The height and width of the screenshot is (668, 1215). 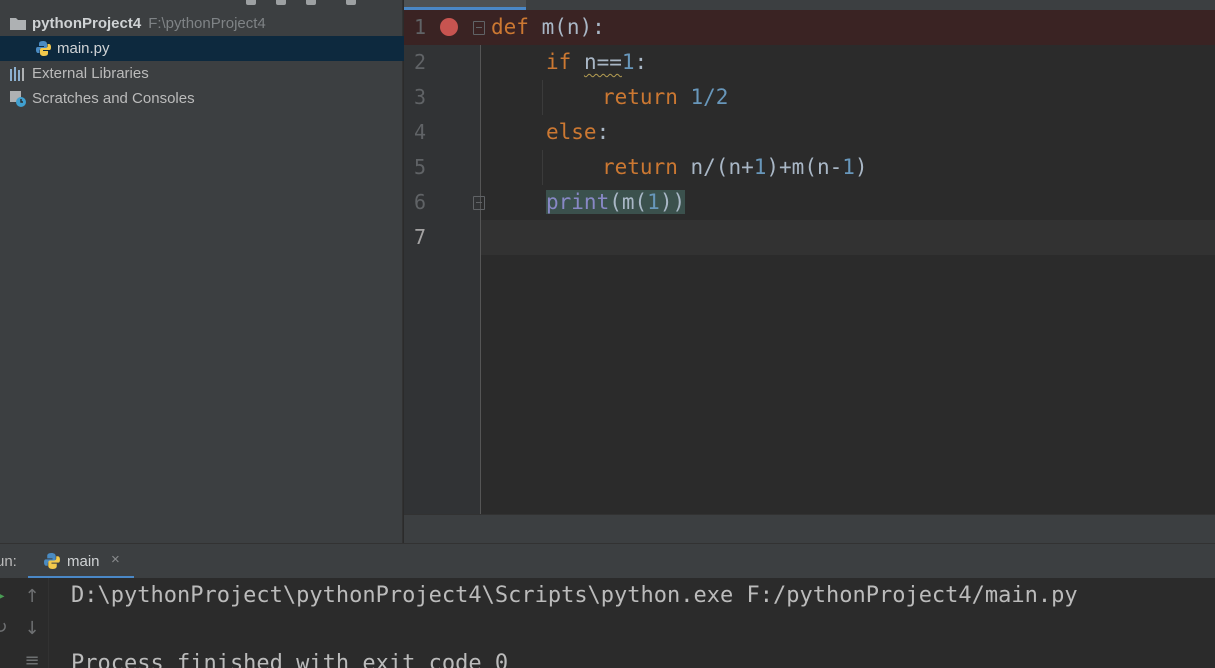 I want to click on tree-item-external-libraries: External Libraries, so click(x=205, y=73).